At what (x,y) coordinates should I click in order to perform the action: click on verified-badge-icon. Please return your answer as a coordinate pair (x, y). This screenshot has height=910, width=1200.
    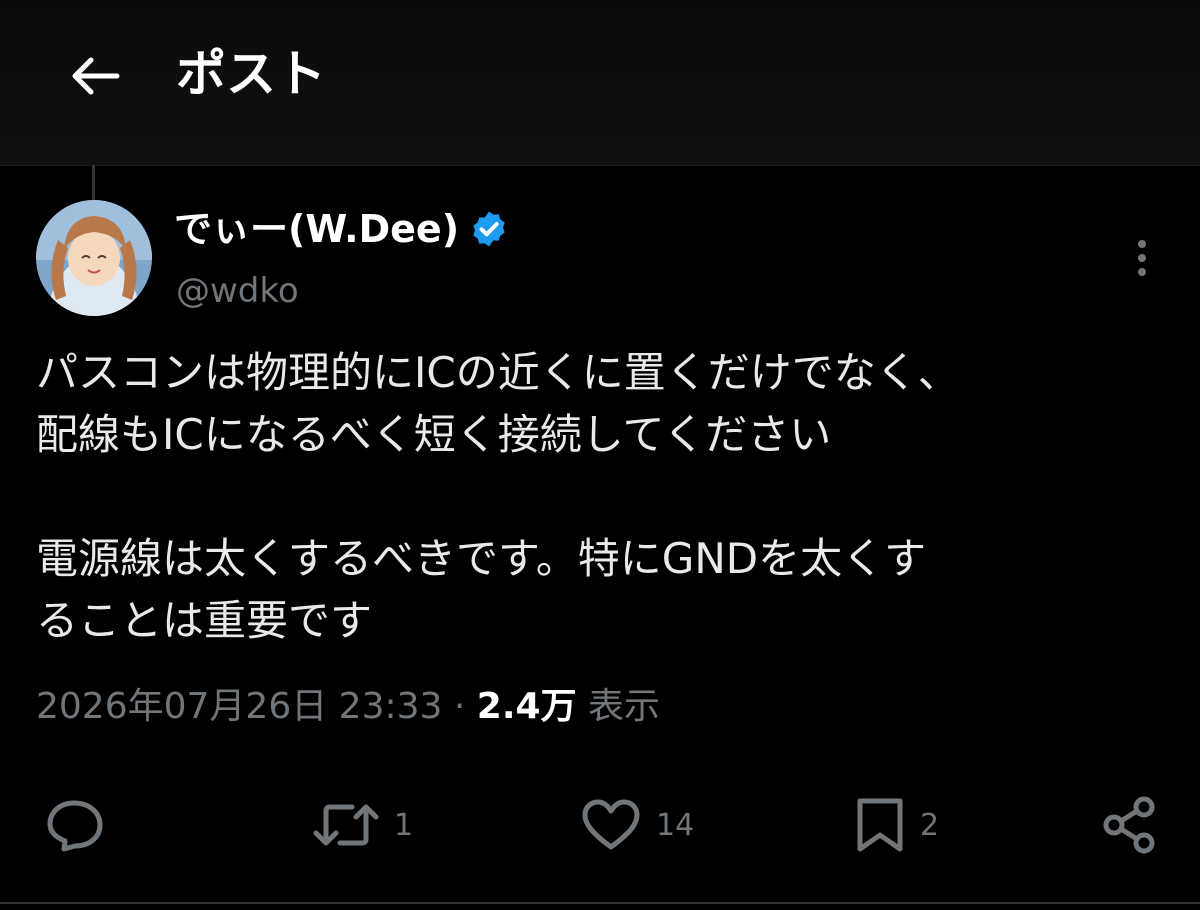
    Looking at the image, I should click on (489, 229).